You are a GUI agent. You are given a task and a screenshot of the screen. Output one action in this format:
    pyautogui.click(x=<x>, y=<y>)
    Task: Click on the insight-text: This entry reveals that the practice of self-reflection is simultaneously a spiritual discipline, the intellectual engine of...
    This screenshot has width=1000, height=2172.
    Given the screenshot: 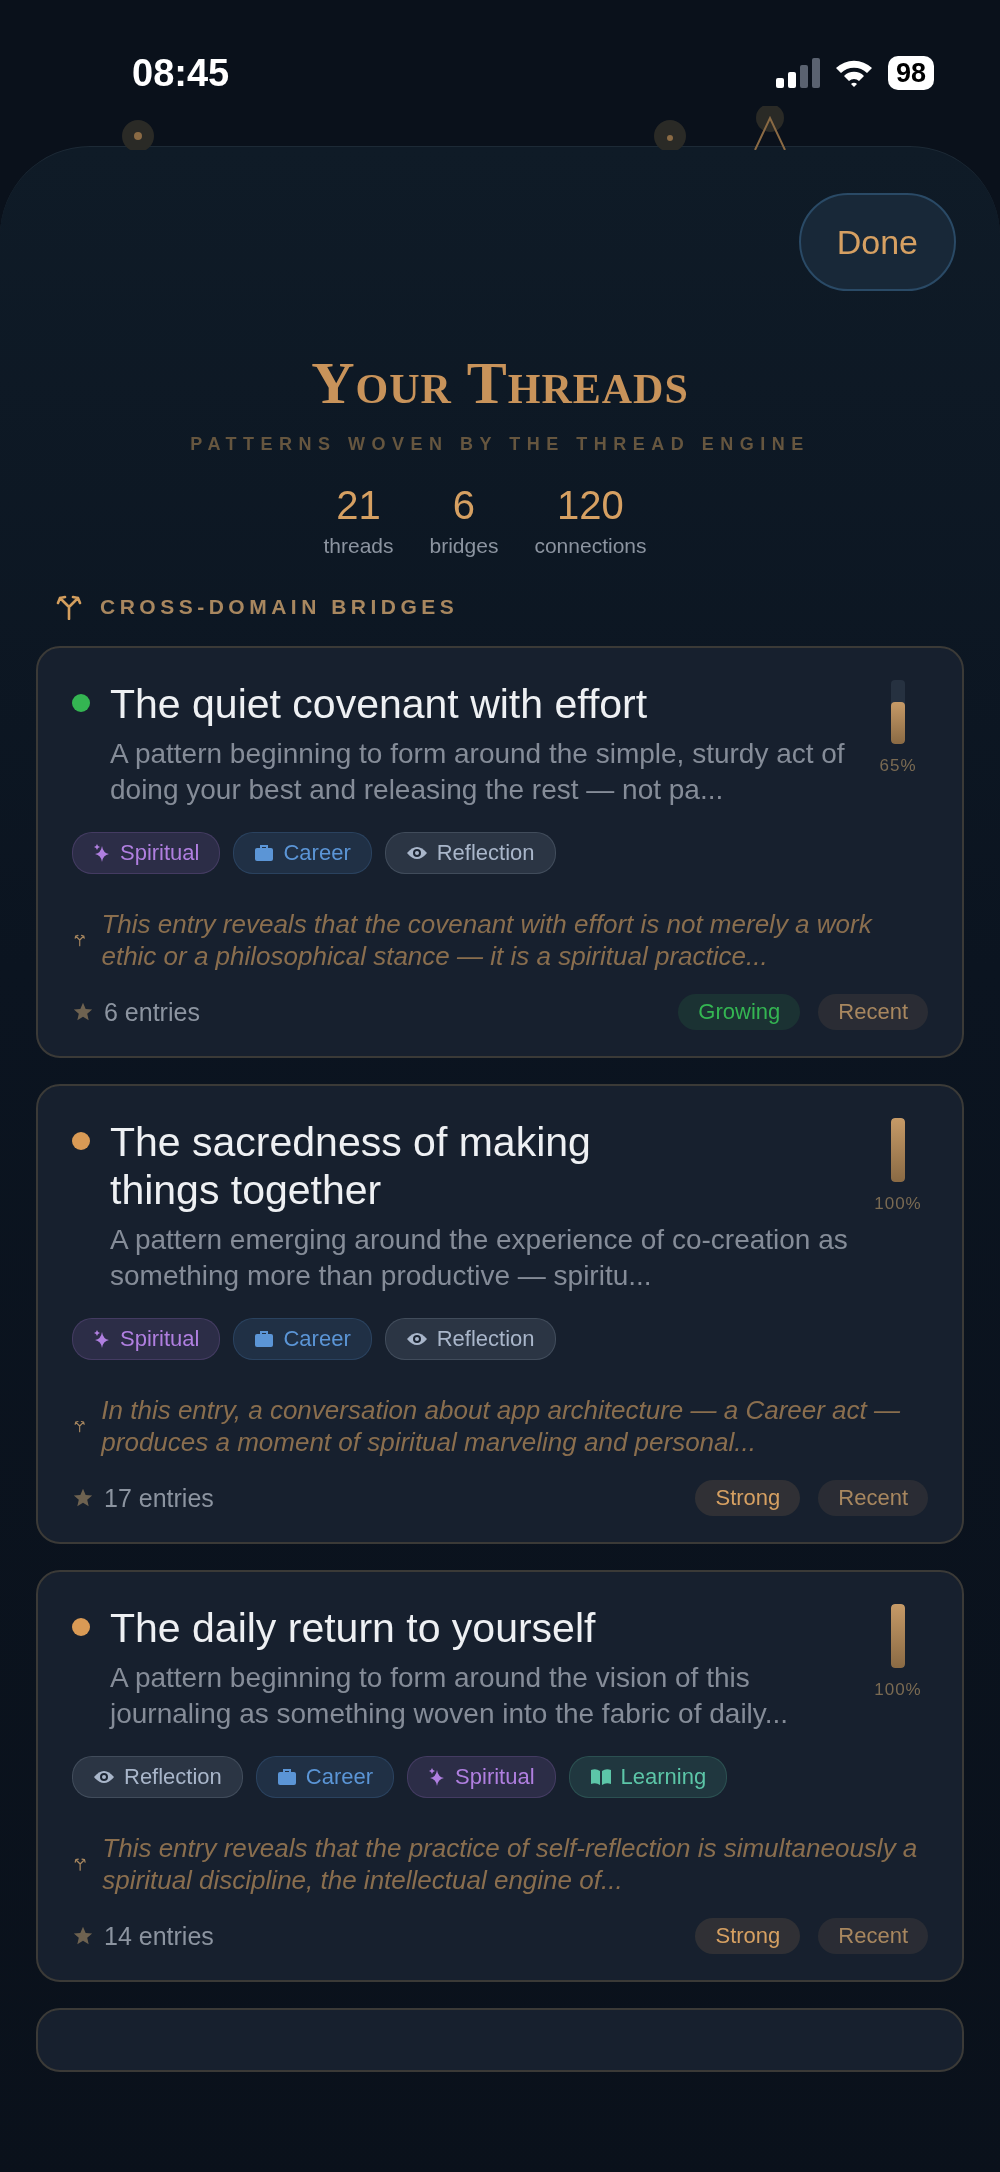 What is the action you would take?
    pyautogui.click(x=510, y=1864)
    